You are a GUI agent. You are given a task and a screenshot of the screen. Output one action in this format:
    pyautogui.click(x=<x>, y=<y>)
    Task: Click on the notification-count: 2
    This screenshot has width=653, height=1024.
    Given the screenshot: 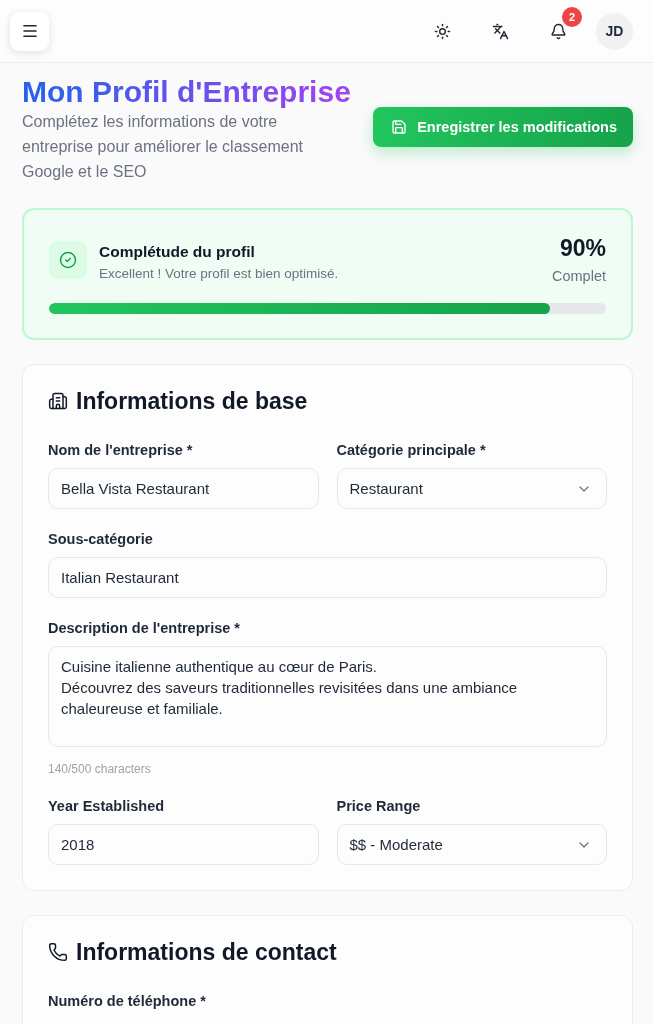 What is the action you would take?
    pyautogui.click(x=572, y=17)
    